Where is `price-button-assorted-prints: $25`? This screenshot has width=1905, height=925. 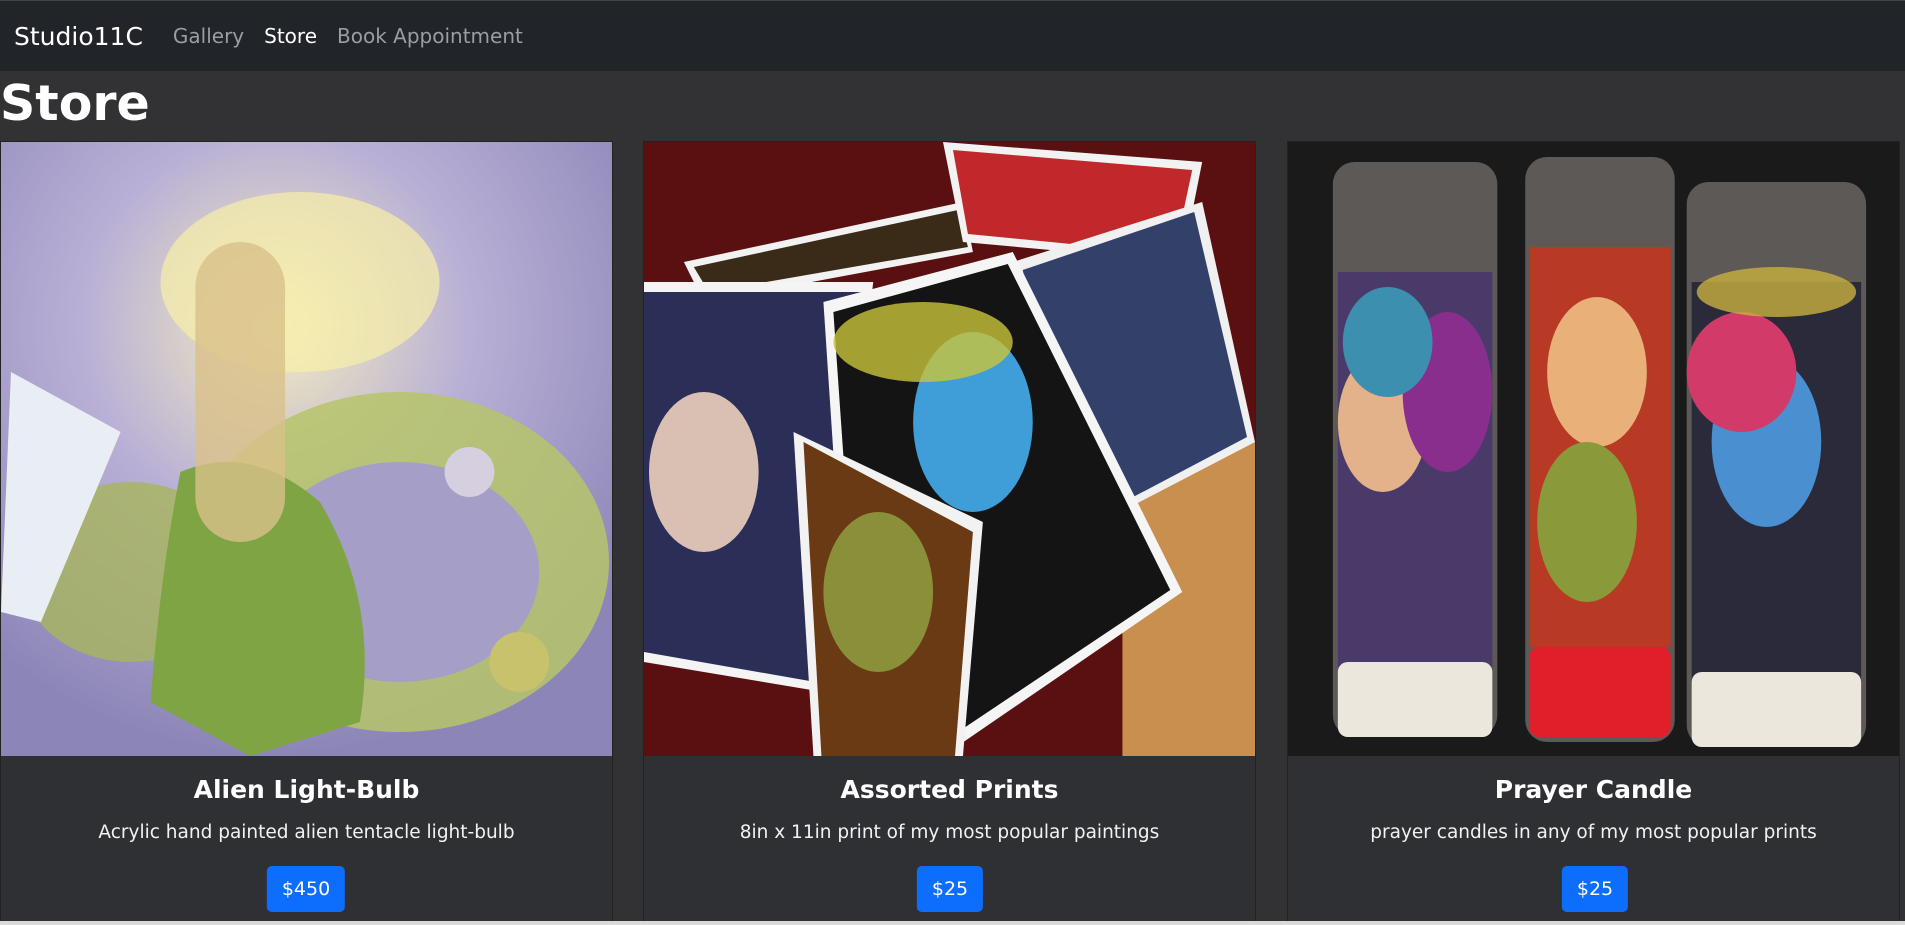 price-button-assorted-prints: $25 is located at coordinates (950, 889).